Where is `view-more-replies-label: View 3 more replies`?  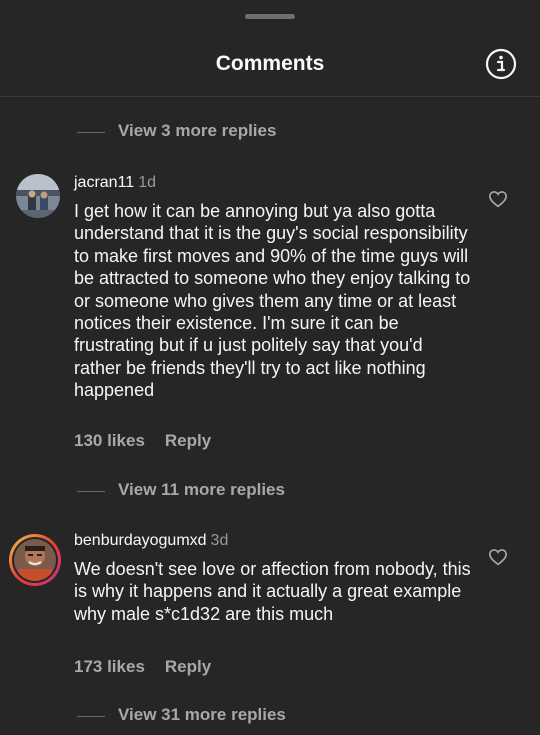 view-more-replies-label: View 3 more replies is located at coordinates (197, 130).